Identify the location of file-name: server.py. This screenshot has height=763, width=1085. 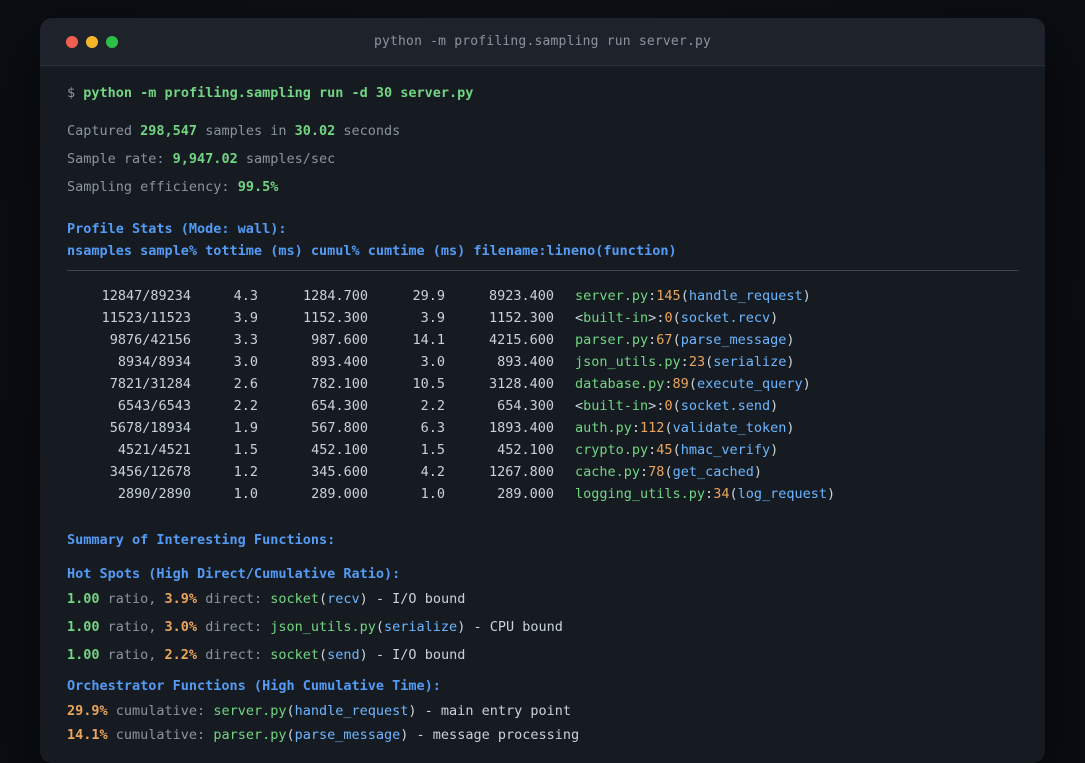
(612, 296).